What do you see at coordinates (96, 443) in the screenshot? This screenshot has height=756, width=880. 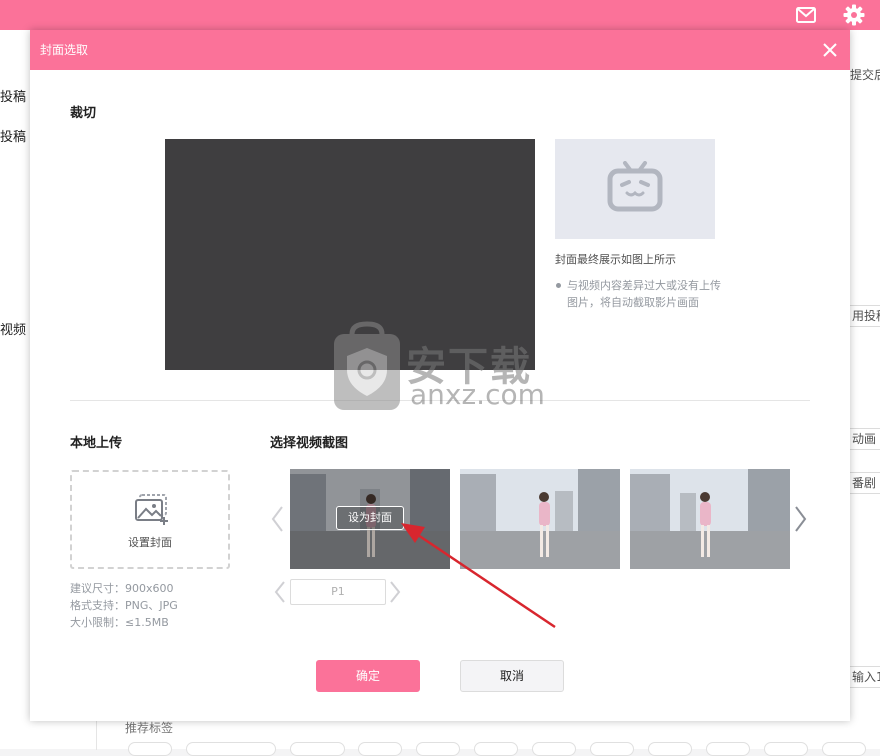 I see `local-upload-title: 本地上传` at bounding box center [96, 443].